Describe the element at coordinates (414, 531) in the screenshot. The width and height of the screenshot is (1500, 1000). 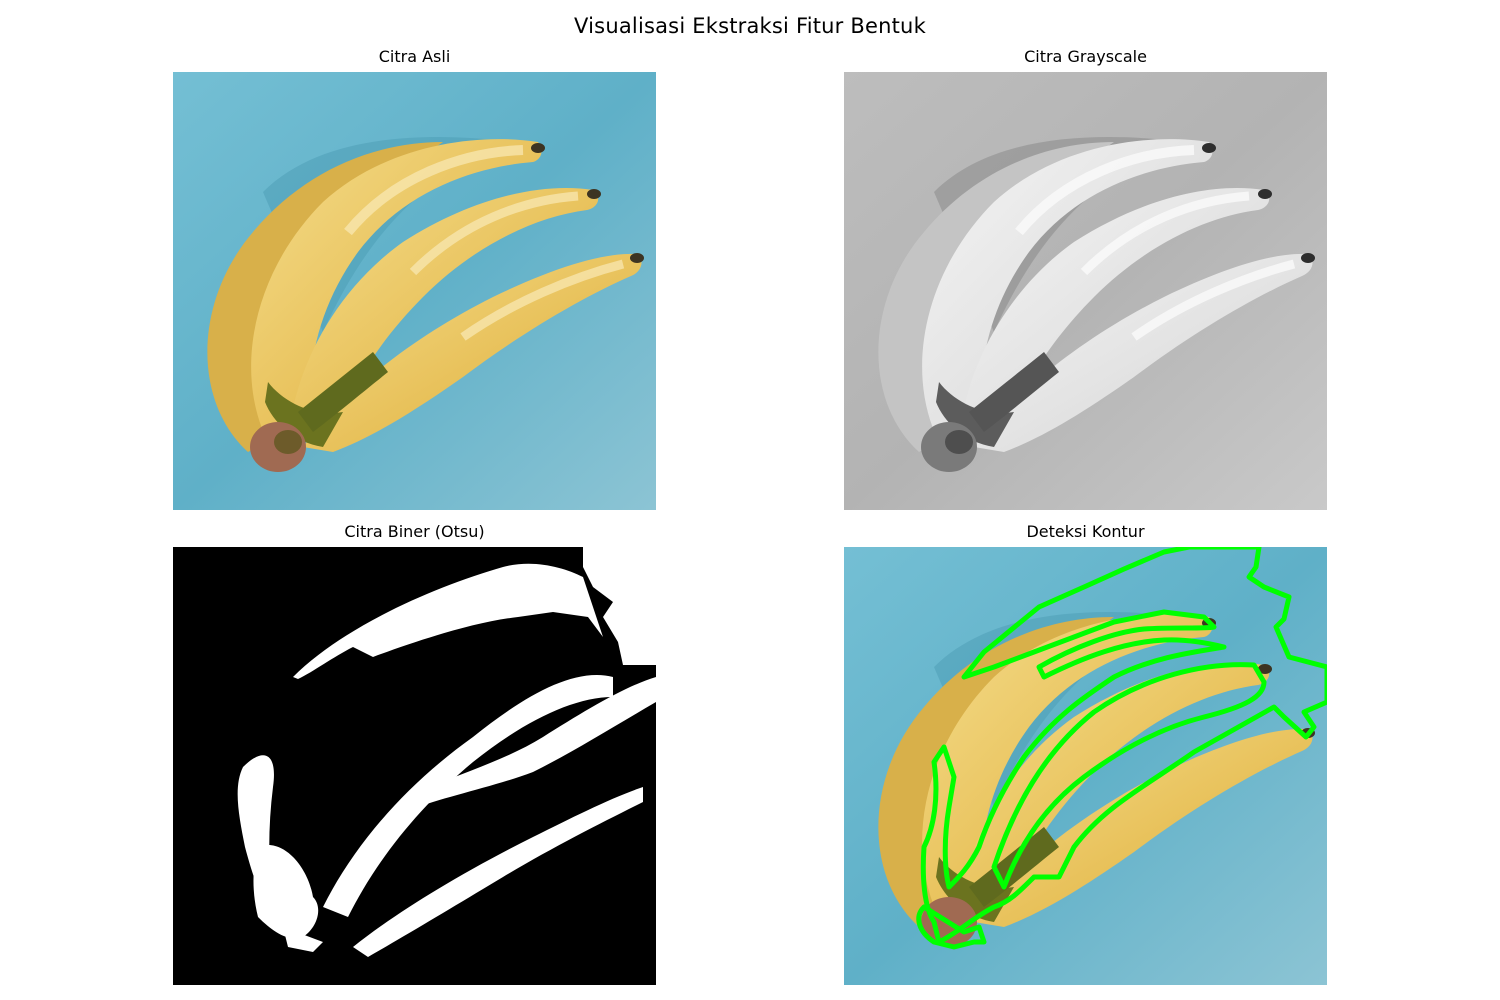
I see `panel-title-binary: Citra Biner (Otsu)` at that location.